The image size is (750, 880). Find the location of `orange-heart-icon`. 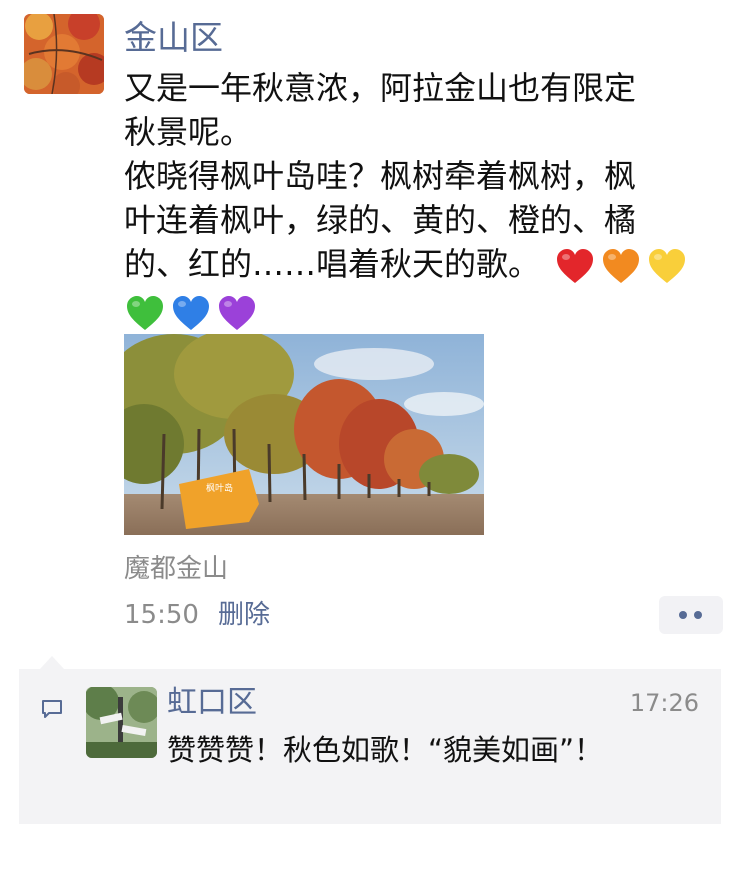

orange-heart-icon is located at coordinates (621, 266).